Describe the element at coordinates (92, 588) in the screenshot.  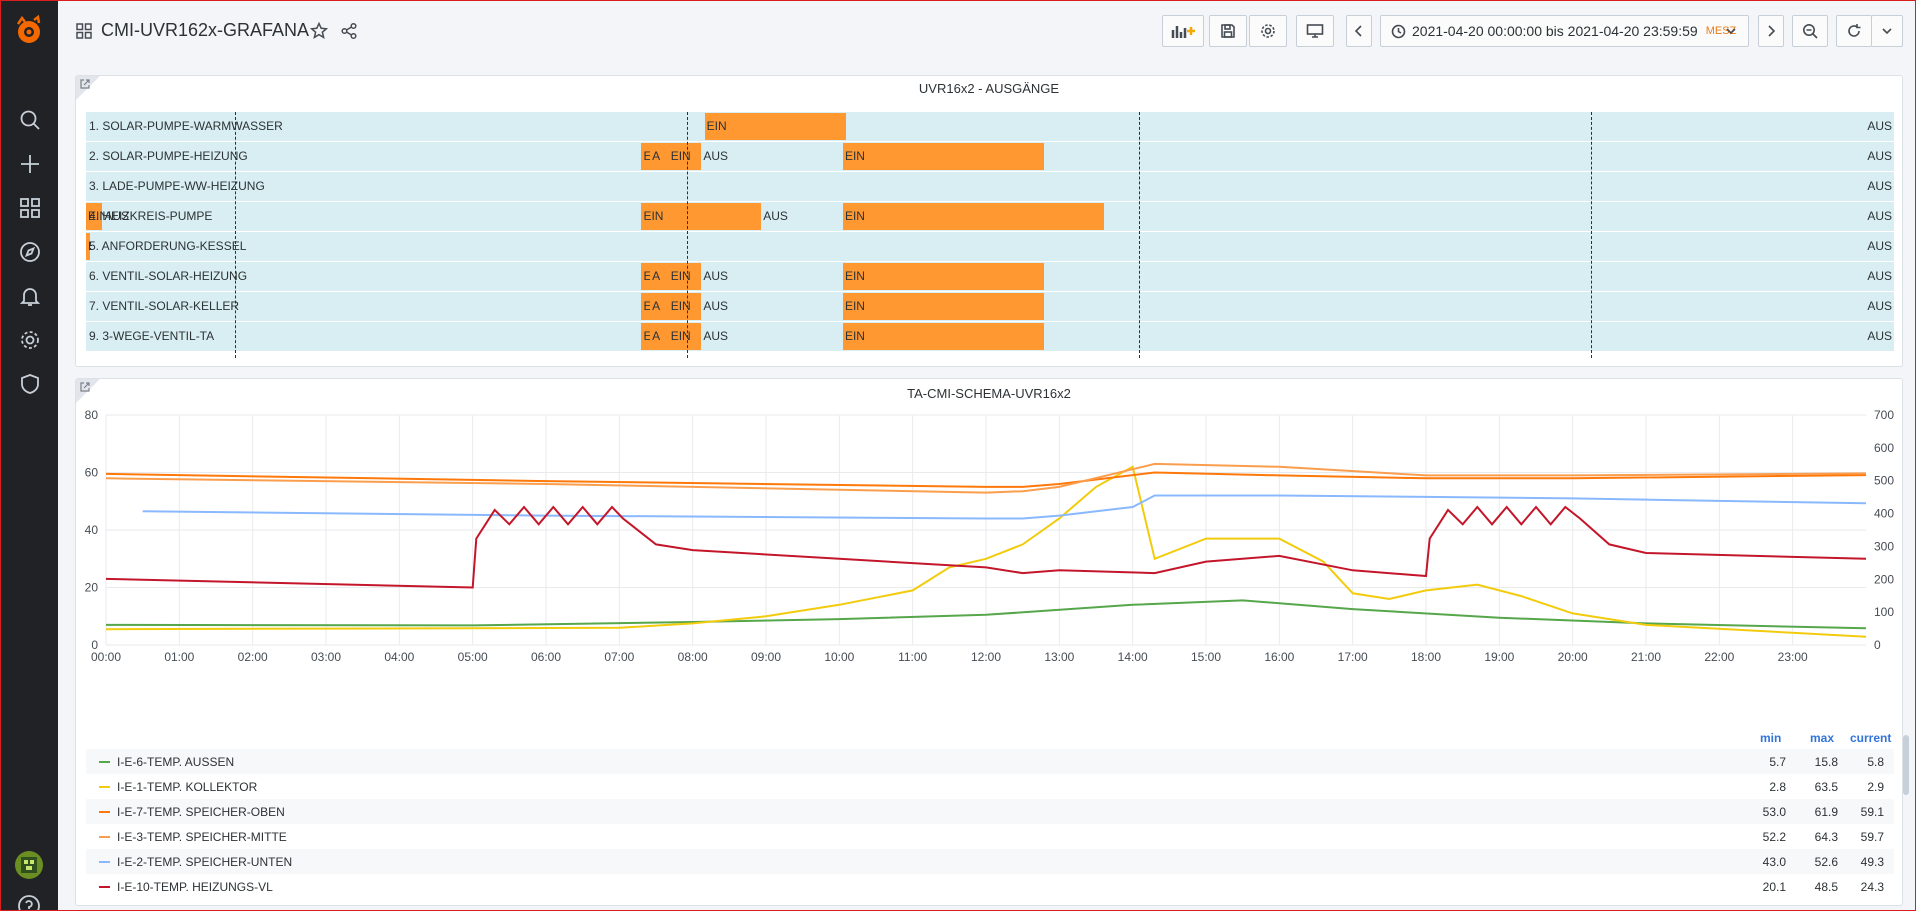
I see `y-left-tick-label: 20` at that location.